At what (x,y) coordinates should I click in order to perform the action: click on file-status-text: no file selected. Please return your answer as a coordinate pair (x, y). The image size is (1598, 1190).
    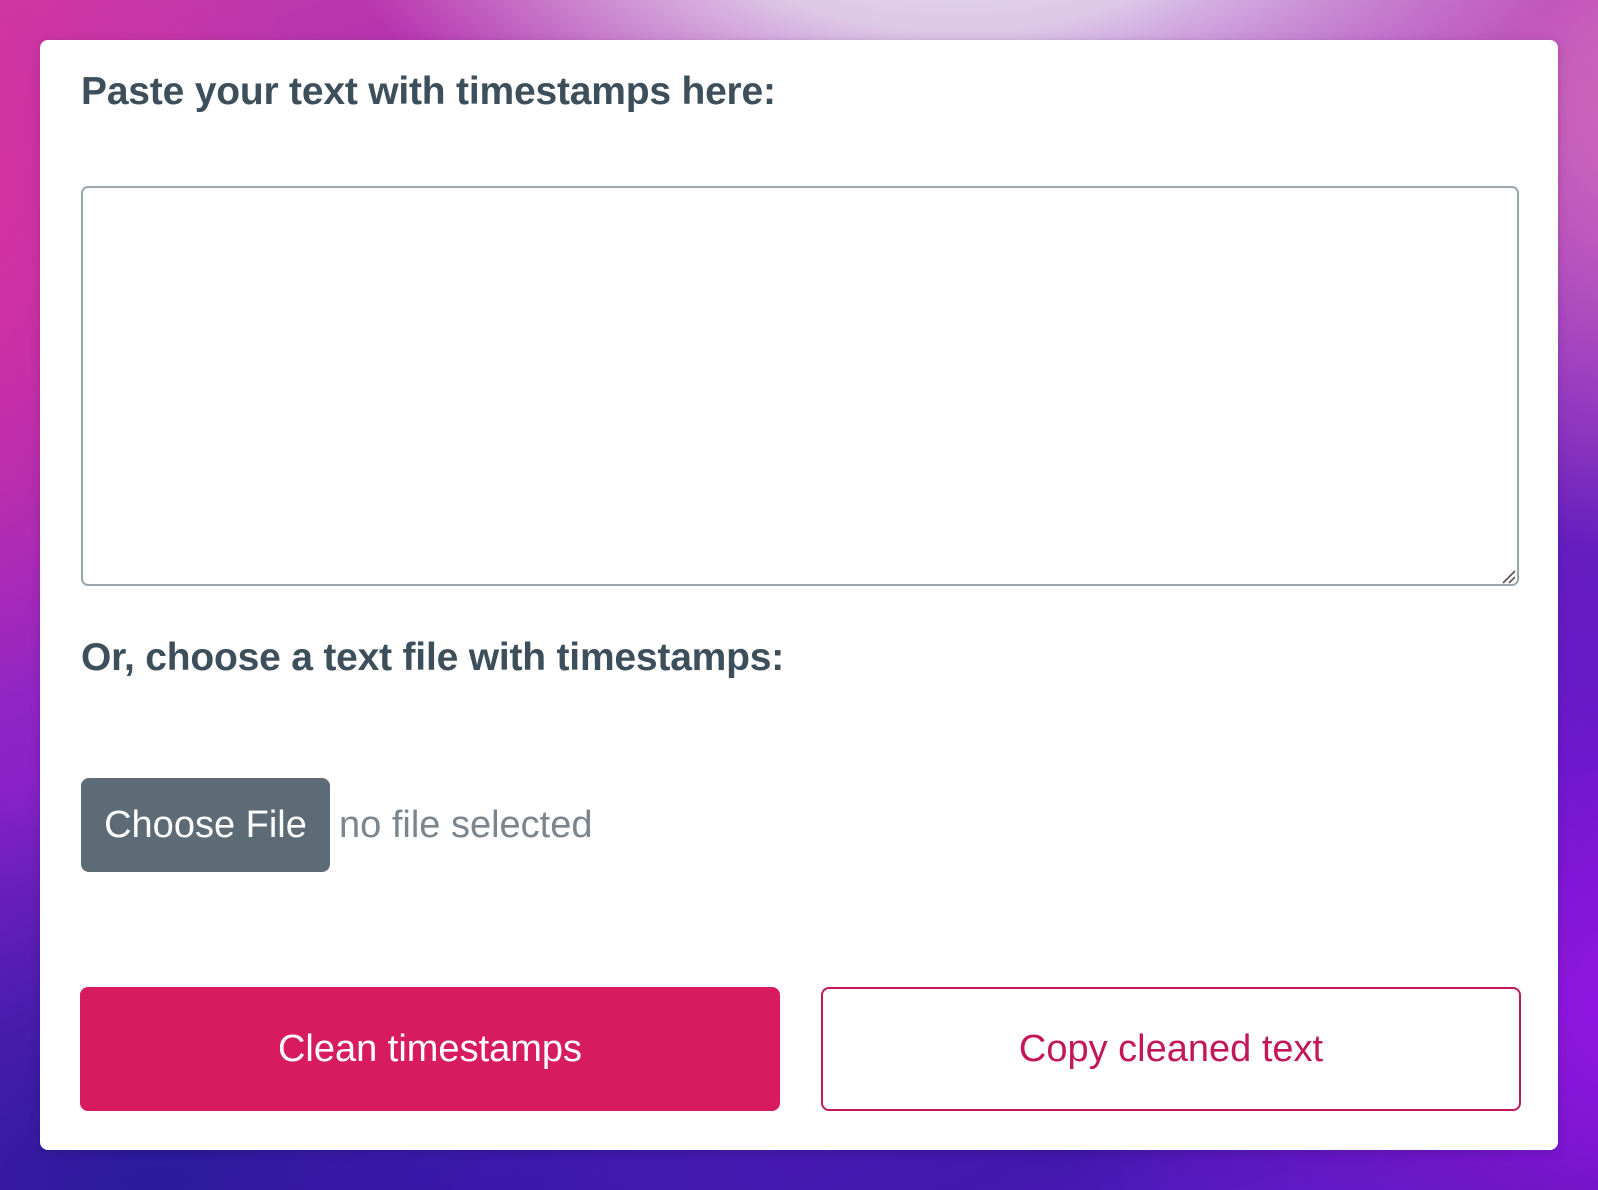
    Looking at the image, I should click on (466, 824).